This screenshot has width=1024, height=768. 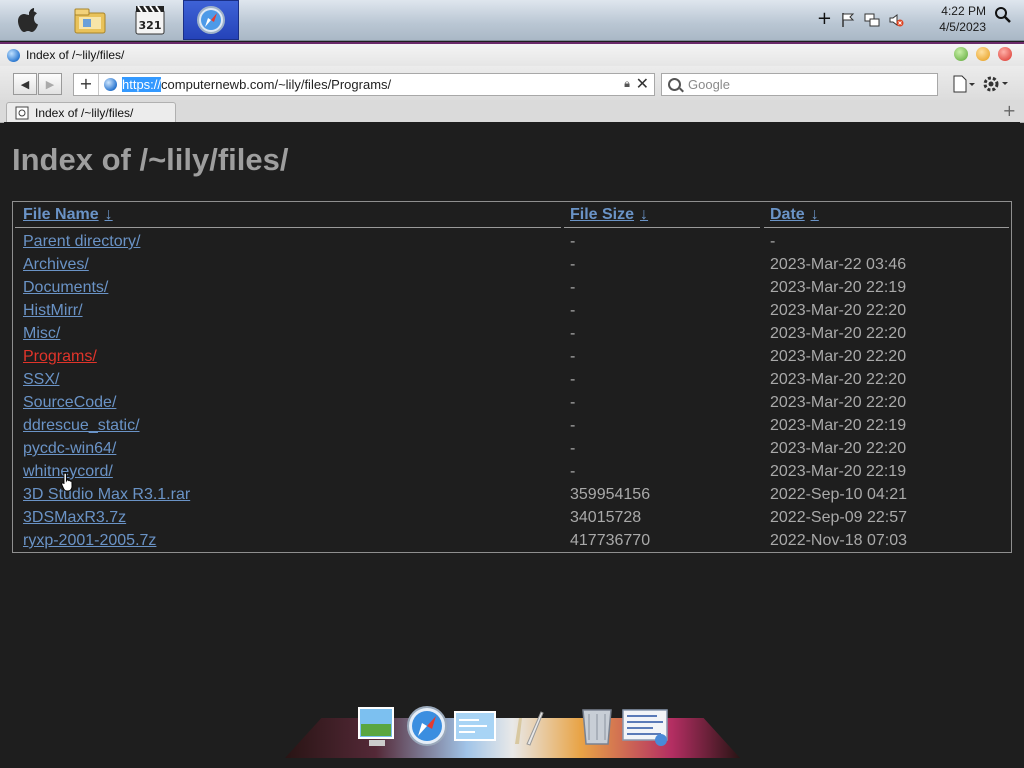 I want to click on file-link: ryxp-2001-2005.7z, so click(x=89, y=541).